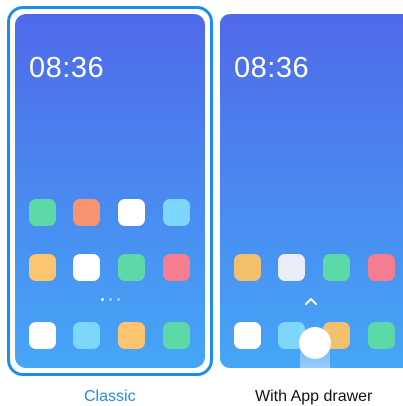 This screenshot has width=403, height=406. Describe the element at coordinates (311, 301) in the screenshot. I see `chevron-up-icon` at that location.